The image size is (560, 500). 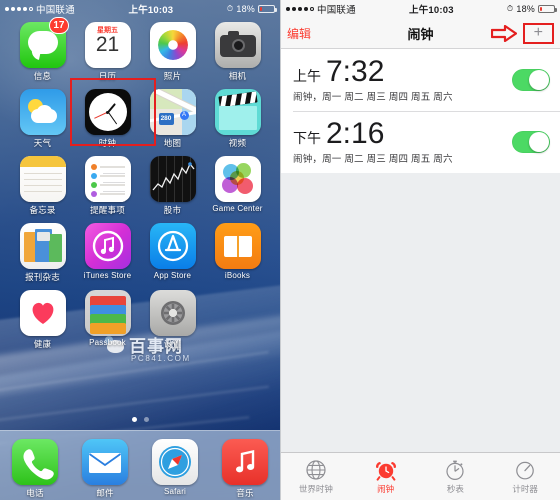 I want to click on app-label: App Store, so click(x=172, y=275).